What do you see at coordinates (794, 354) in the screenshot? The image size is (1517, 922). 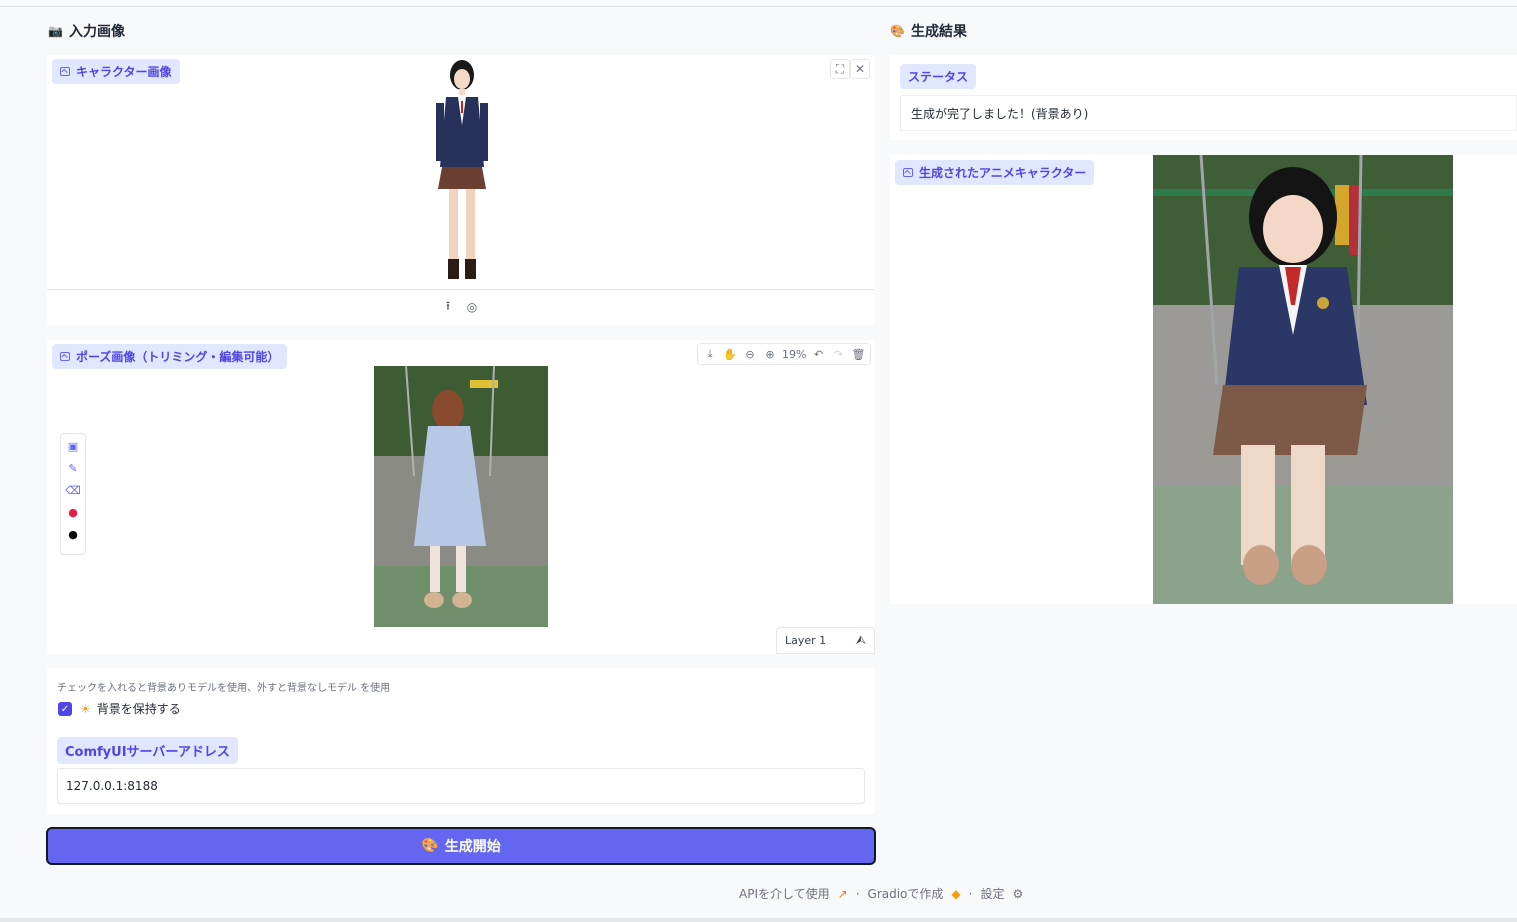 I see `zoom-level: 19%` at bounding box center [794, 354].